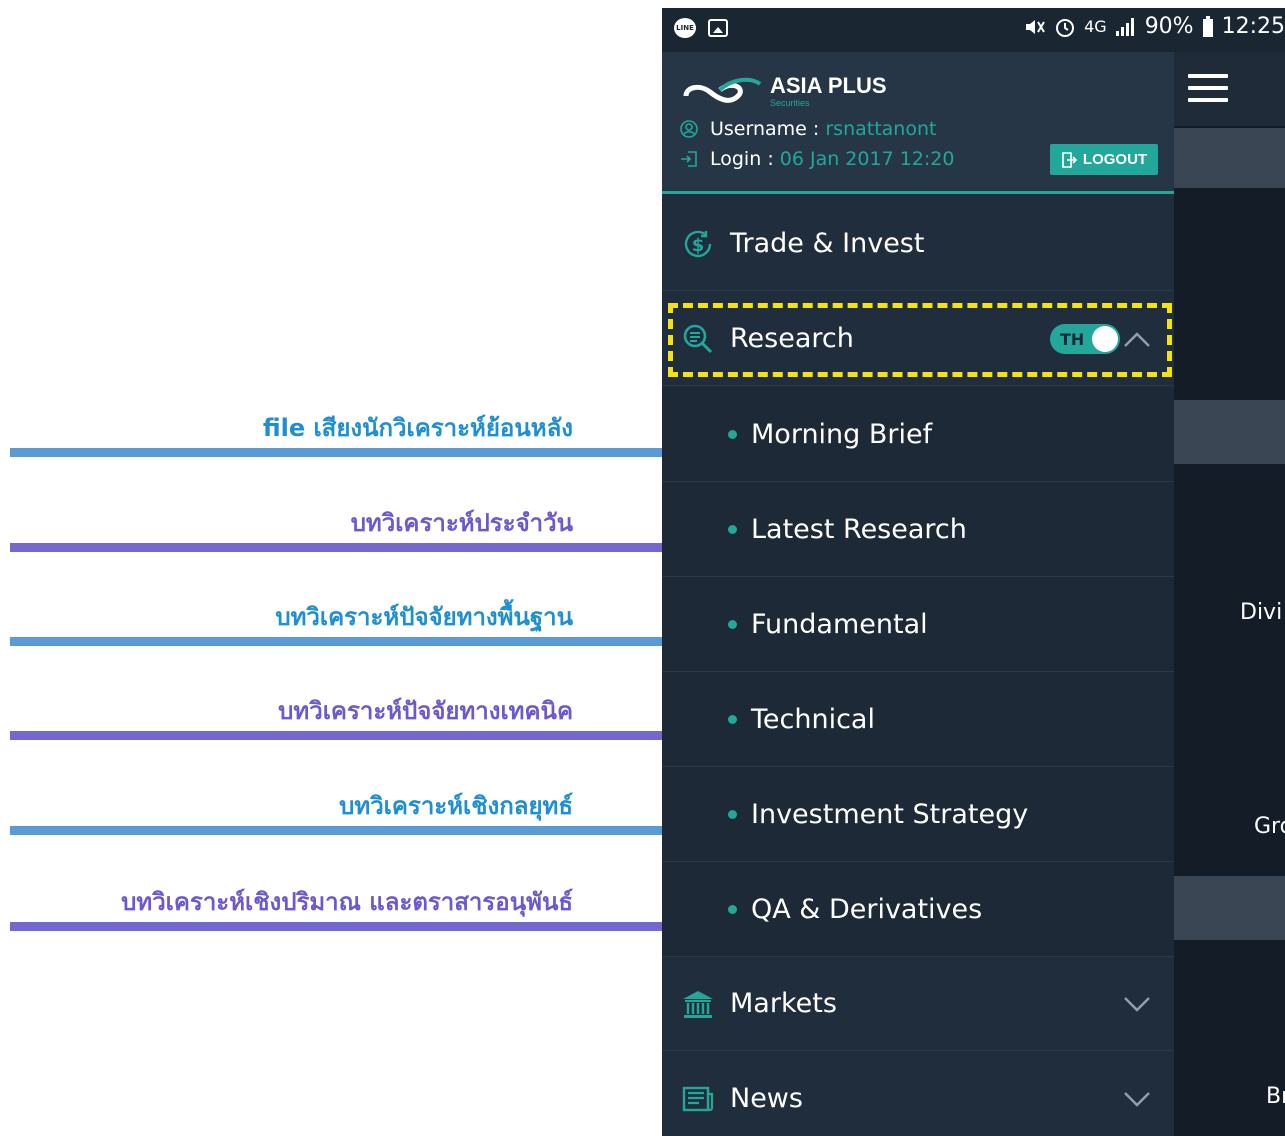 Image resolution: width=1285 pixels, height=1136 pixels. Describe the element at coordinates (918, 719) in the screenshot. I see `submenu-item-technical: Technical` at that location.